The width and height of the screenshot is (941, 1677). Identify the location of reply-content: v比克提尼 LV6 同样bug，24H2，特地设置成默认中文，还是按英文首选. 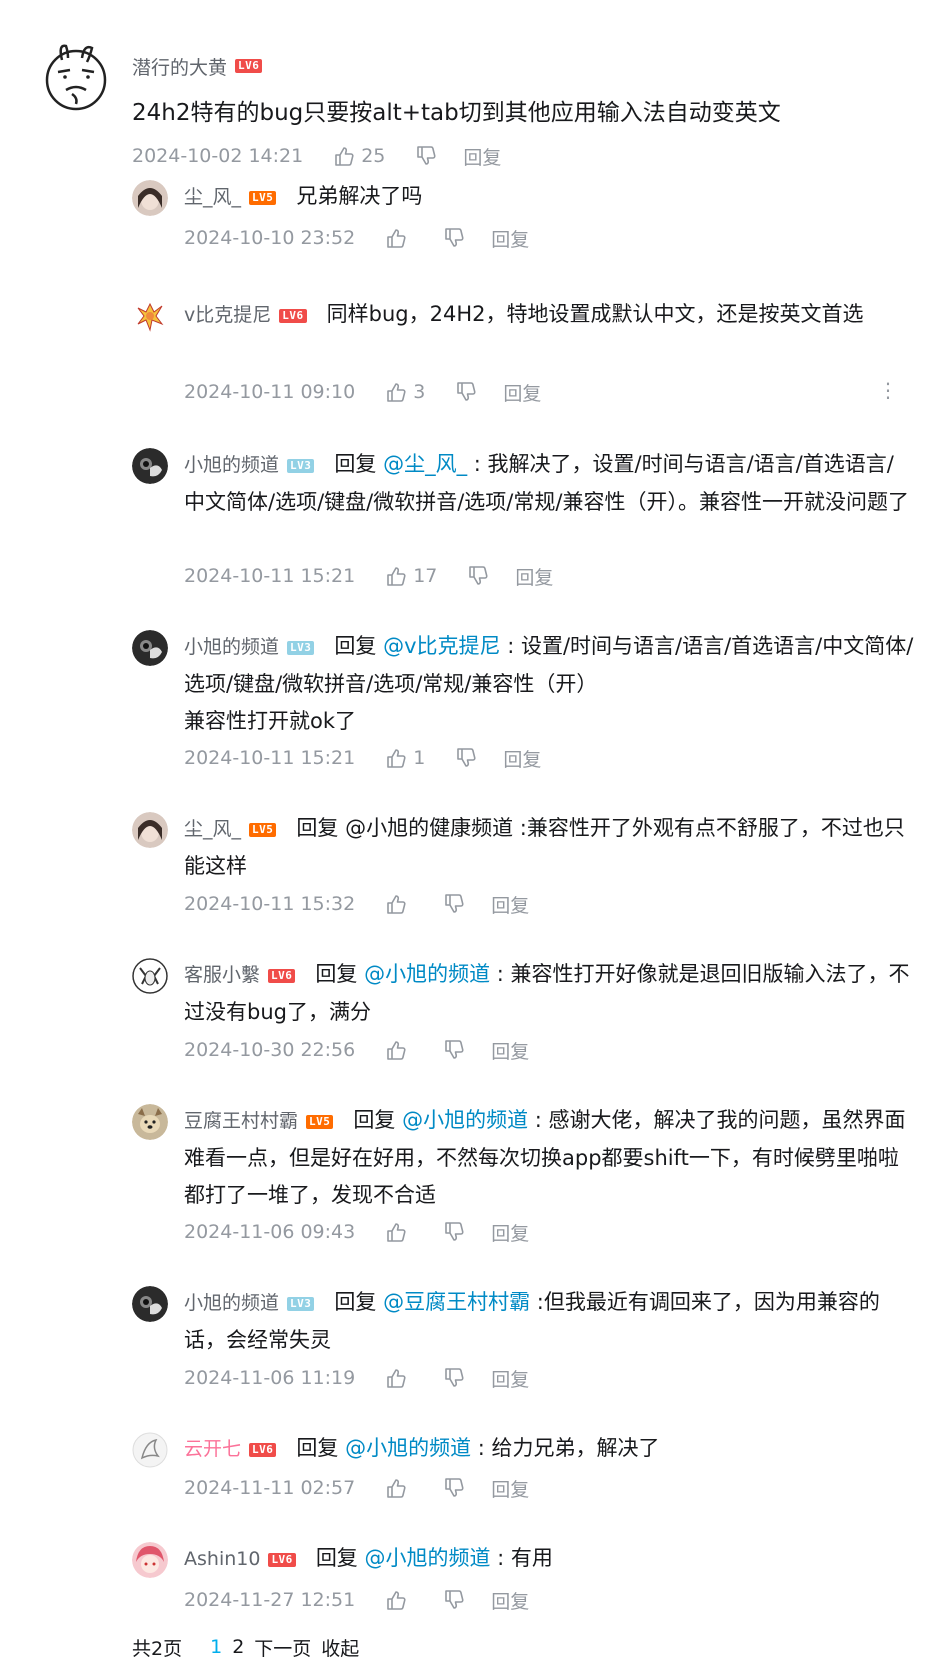
(549, 315).